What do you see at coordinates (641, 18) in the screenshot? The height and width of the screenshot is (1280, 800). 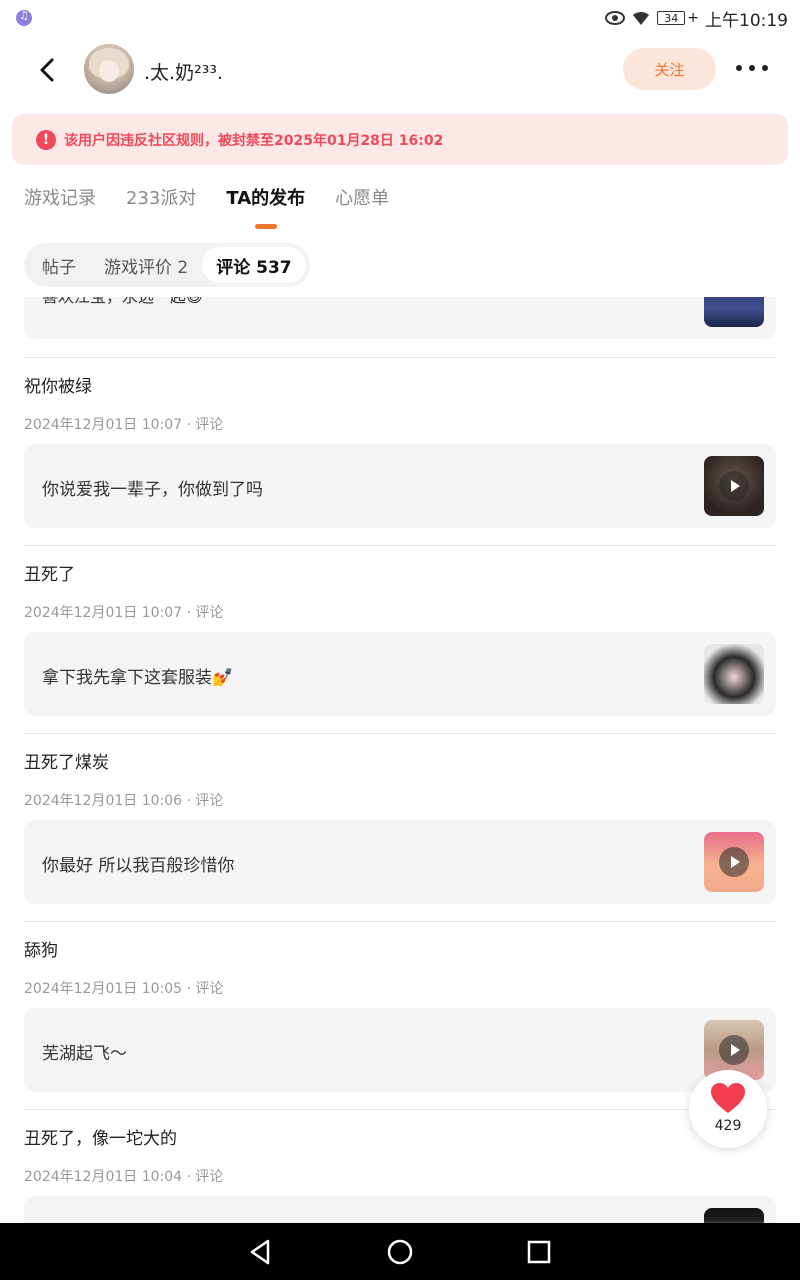 I see `wifi-icon` at bounding box center [641, 18].